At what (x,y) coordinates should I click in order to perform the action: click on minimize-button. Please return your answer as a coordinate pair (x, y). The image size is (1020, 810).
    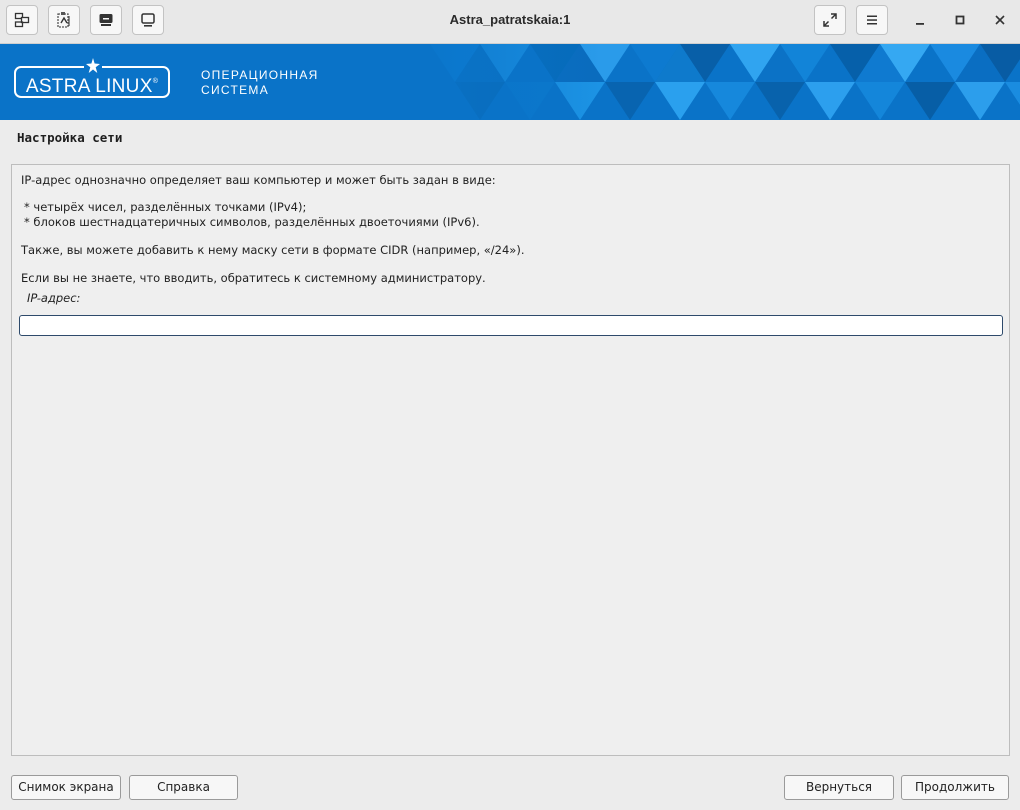
    Looking at the image, I should click on (920, 20).